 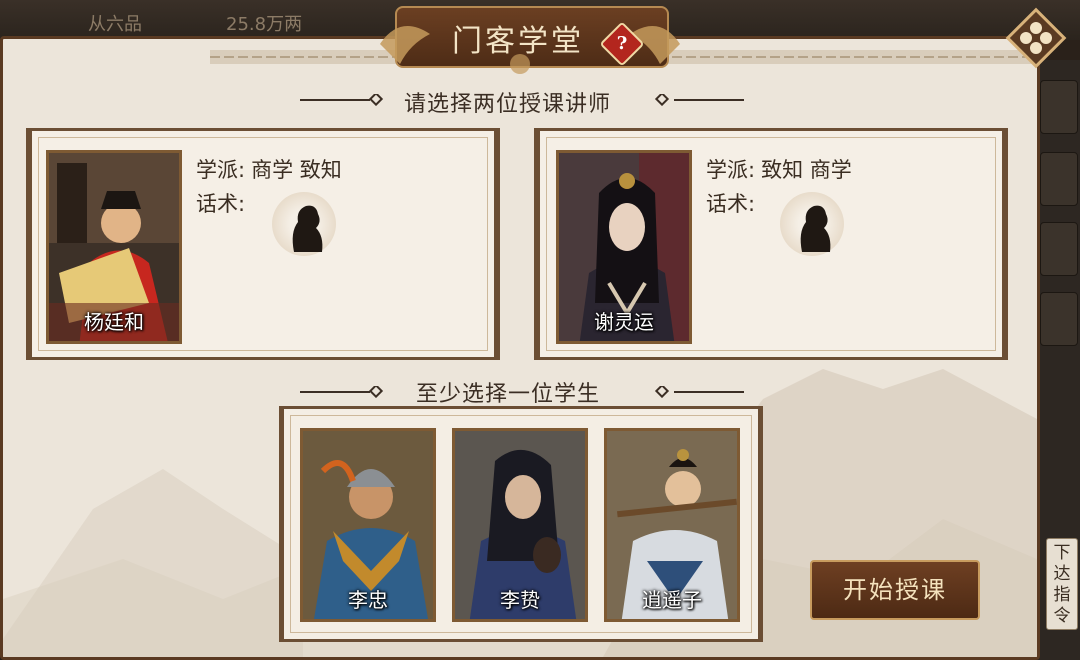 I want to click on command-button: 下达指令, so click(x=1062, y=584).